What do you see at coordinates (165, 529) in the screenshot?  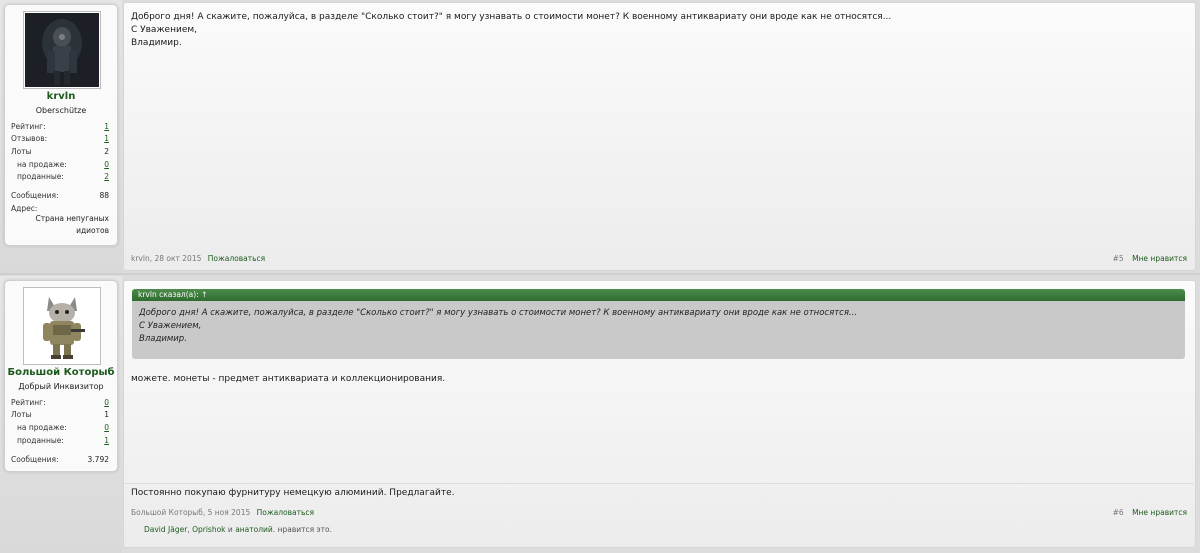 I see `liker-link: David Jäger` at bounding box center [165, 529].